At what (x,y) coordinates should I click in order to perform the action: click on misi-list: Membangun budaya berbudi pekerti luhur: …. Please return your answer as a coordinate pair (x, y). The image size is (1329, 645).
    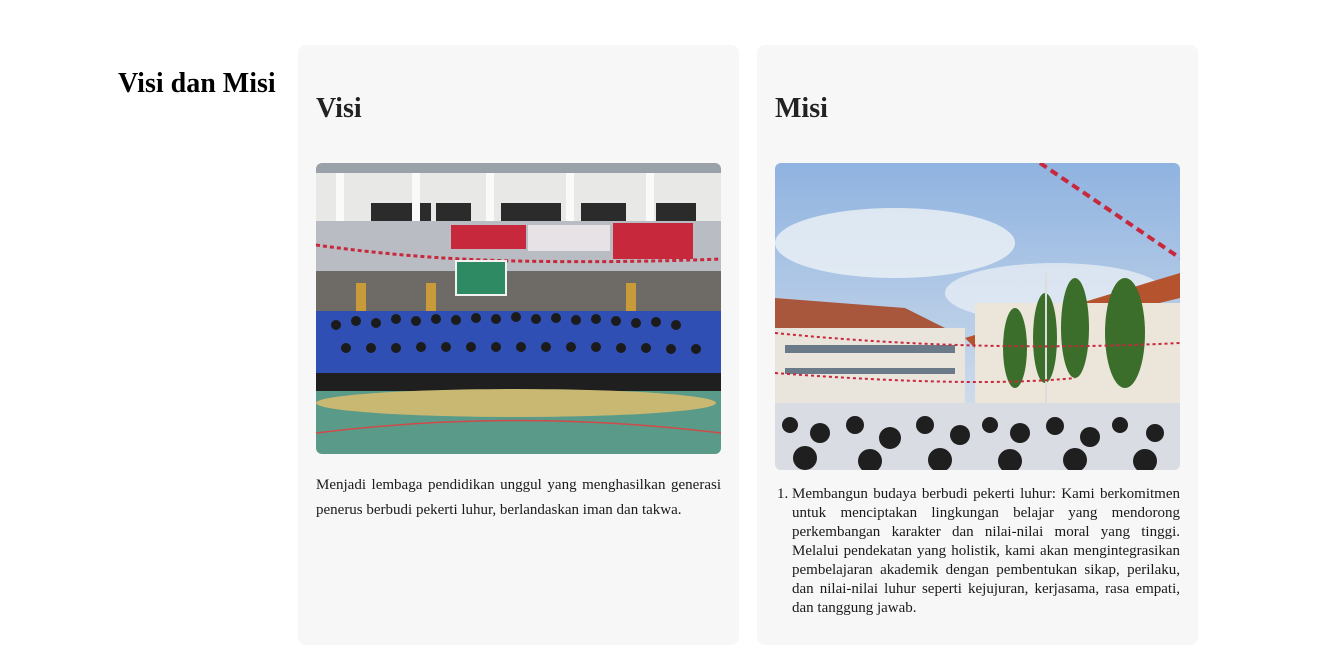
    Looking at the image, I should click on (977, 551).